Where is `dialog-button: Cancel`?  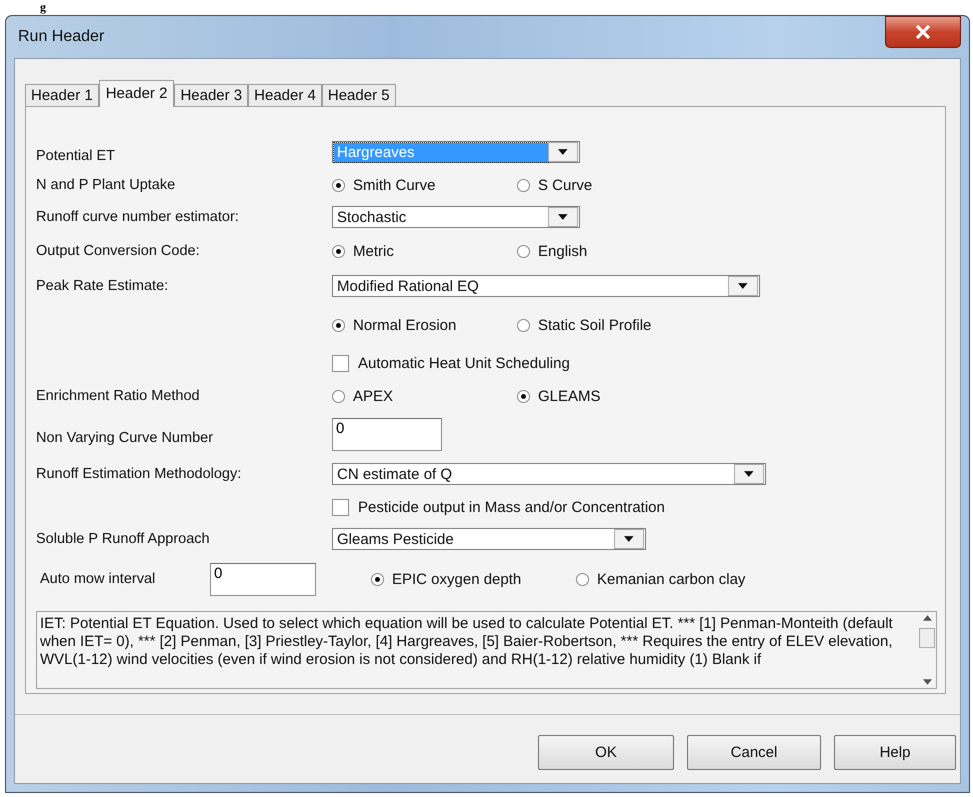 dialog-button: Cancel is located at coordinates (754, 752).